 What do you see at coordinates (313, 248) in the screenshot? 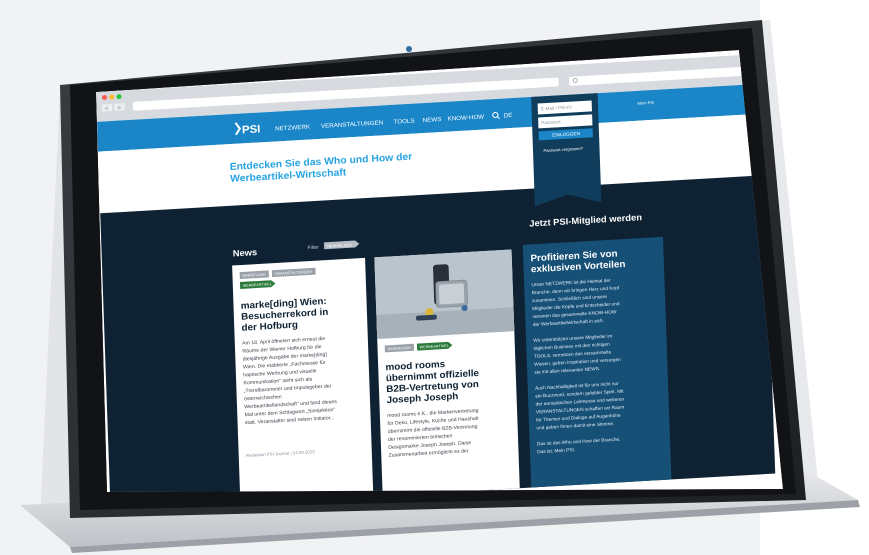
I see `filter-label: Filter` at bounding box center [313, 248].